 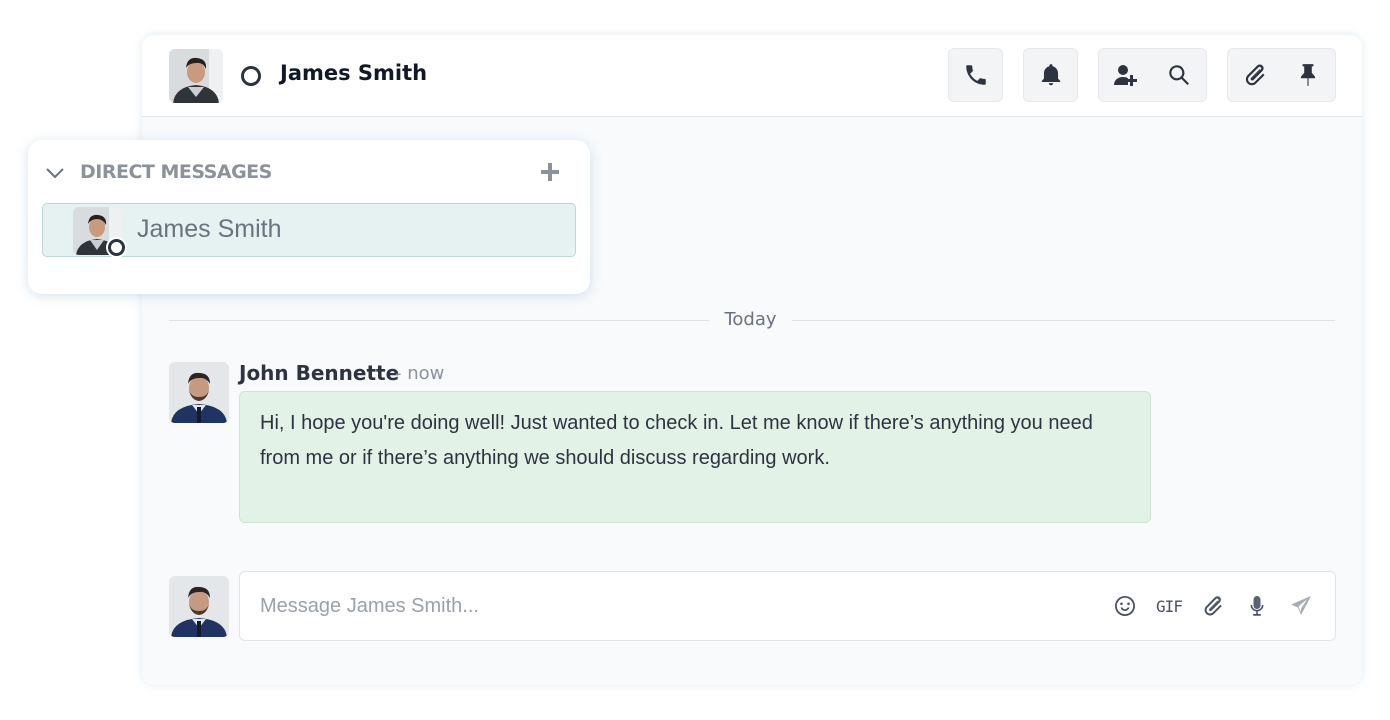 I want to click on emoji-icon, so click(x=1125, y=606).